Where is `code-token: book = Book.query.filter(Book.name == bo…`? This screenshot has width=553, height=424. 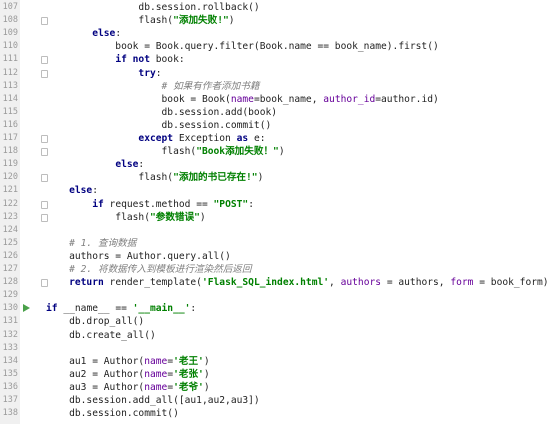
code-token: book = Book.query.filter(Book.name == bo… is located at coordinates (242, 47).